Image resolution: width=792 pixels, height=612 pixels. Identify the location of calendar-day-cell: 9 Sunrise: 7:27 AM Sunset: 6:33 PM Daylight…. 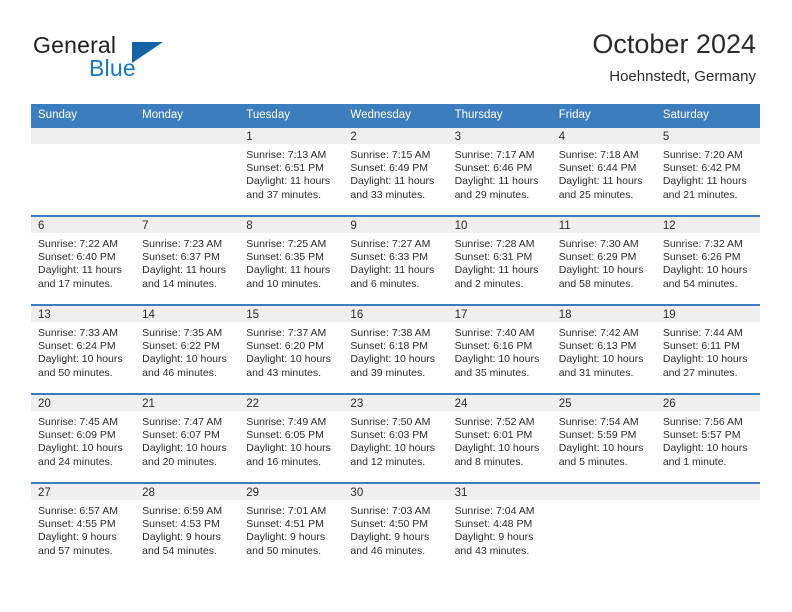
(395, 259).